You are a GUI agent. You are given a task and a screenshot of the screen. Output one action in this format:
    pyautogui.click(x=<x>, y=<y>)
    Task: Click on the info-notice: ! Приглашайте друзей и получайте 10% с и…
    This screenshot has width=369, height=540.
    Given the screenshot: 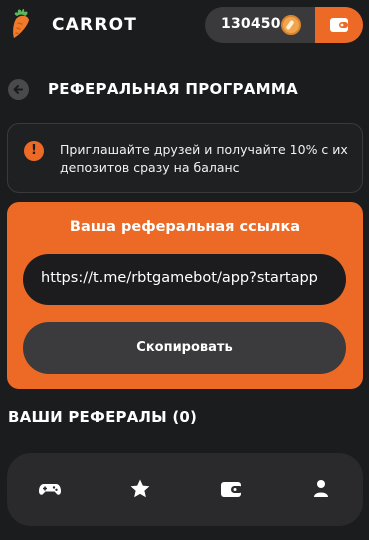 What is the action you would take?
    pyautogui.click(x=185, y=158)
    